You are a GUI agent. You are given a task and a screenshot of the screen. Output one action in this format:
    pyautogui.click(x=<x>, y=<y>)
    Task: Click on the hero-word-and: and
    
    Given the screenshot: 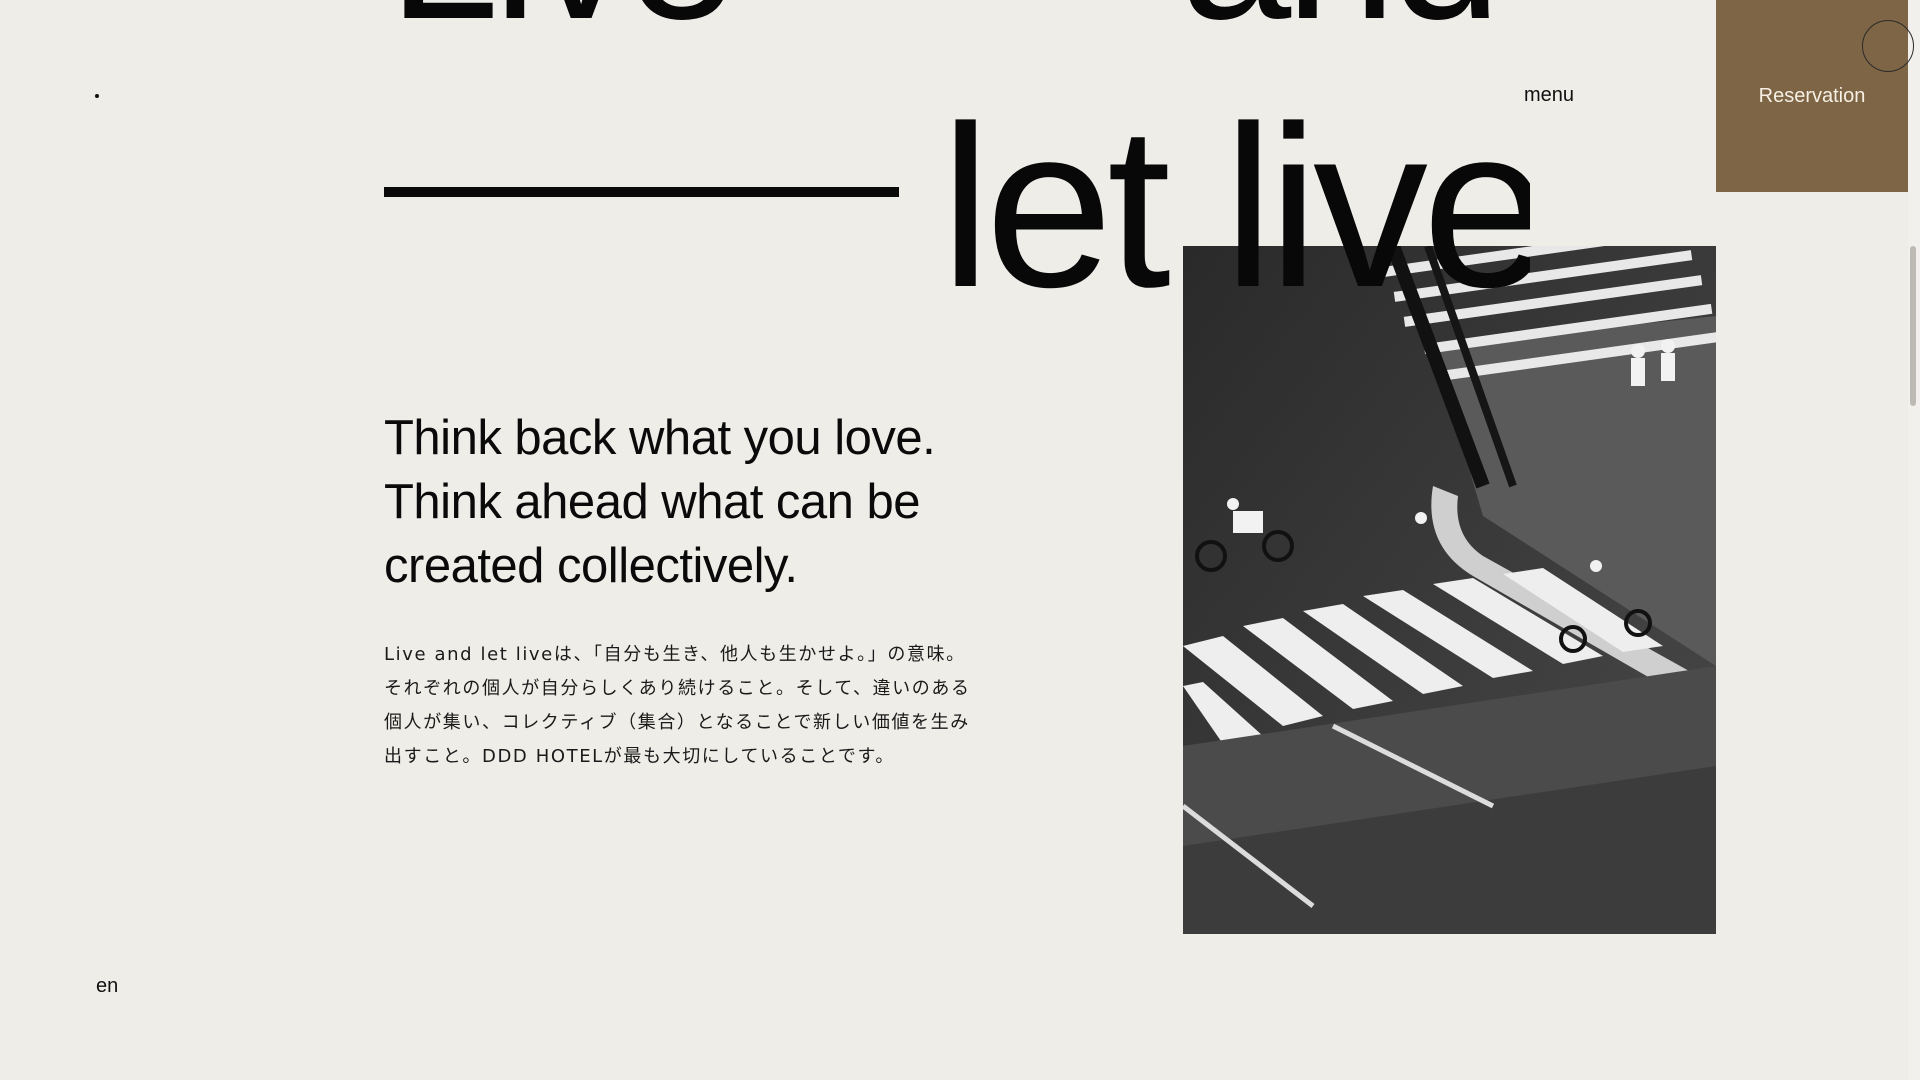 What is the action you would take?
    pyautogui.click(x=1341, y=25)
    